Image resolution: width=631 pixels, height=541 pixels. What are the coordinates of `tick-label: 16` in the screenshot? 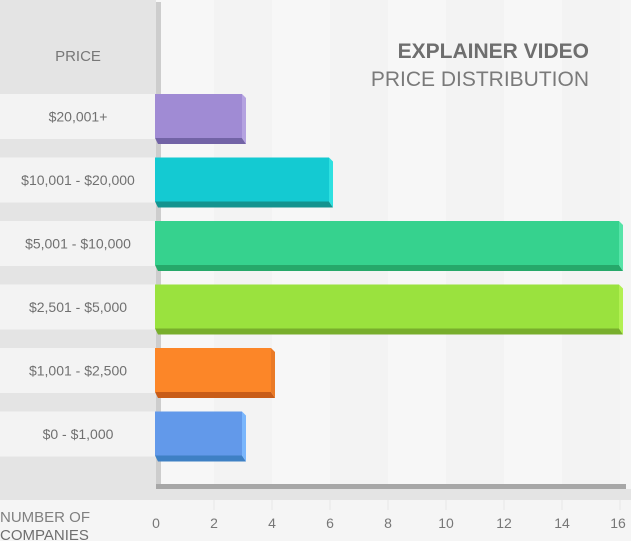 It's located at (618, 523).